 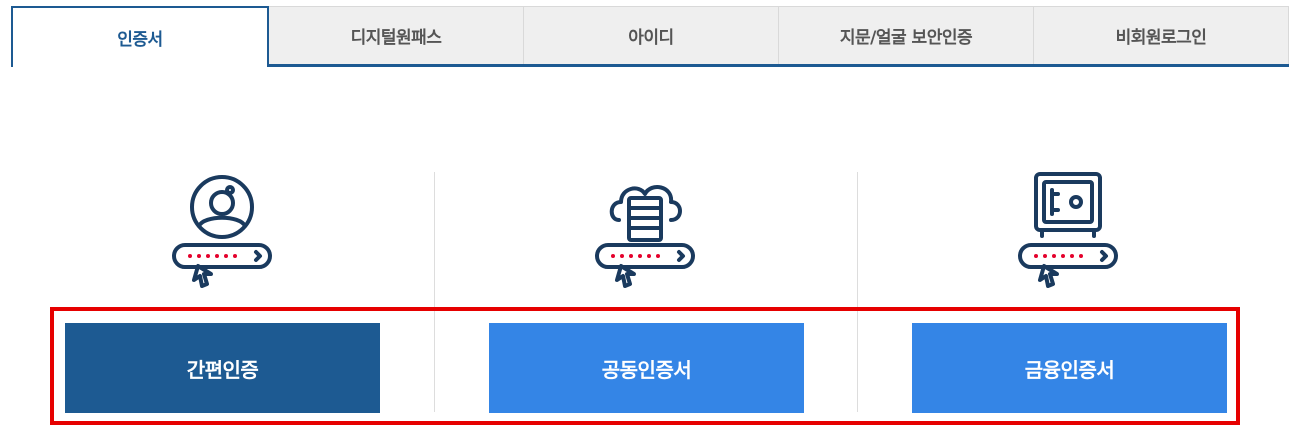 I want to click on user-key-icon, so click(x=222, y=232).